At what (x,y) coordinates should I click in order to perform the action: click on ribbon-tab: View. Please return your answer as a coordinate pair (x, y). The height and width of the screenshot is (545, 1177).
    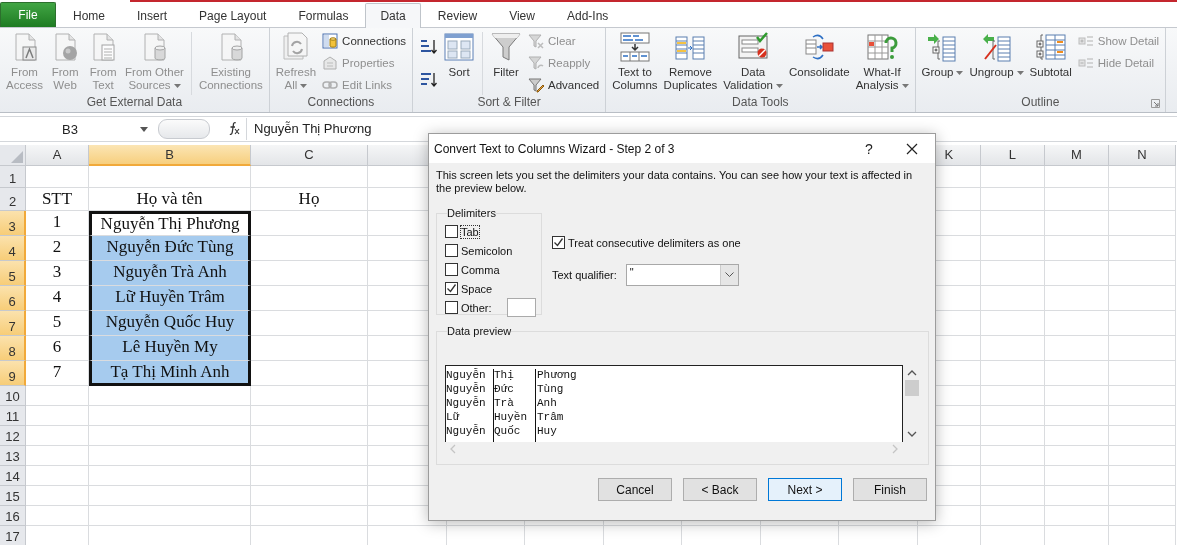
    Looking at the image, I should click on (522, 15).